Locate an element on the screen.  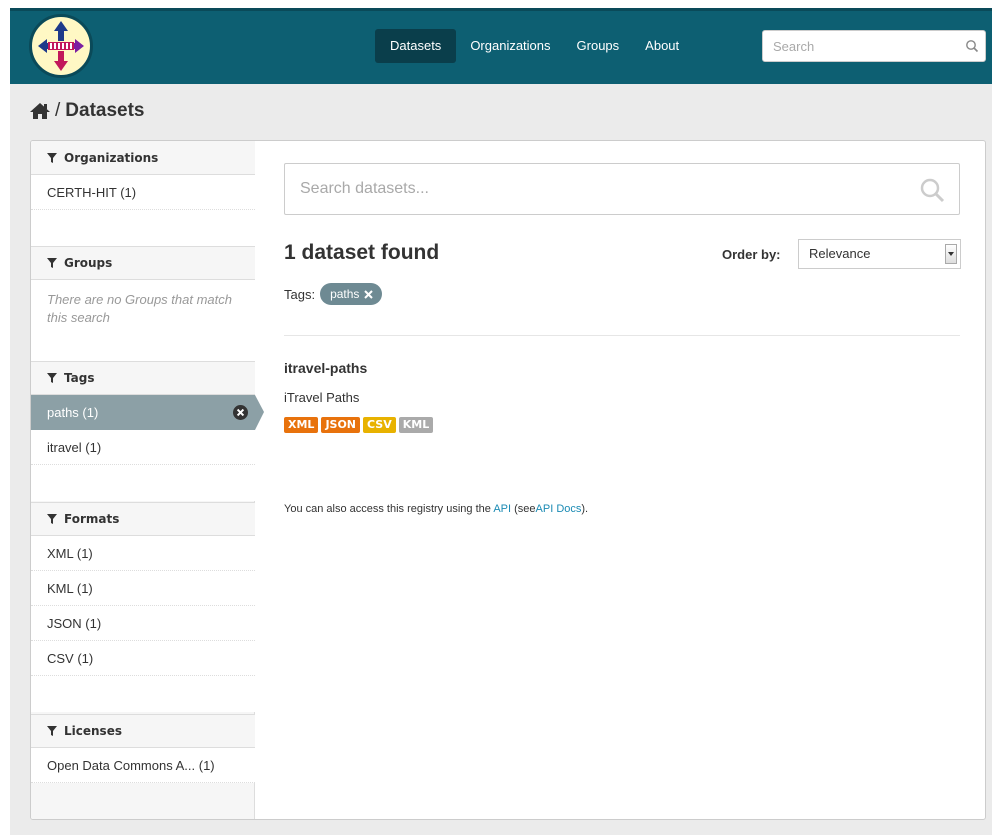
facet-heading: Organizations is located at coordinates (143, 158).